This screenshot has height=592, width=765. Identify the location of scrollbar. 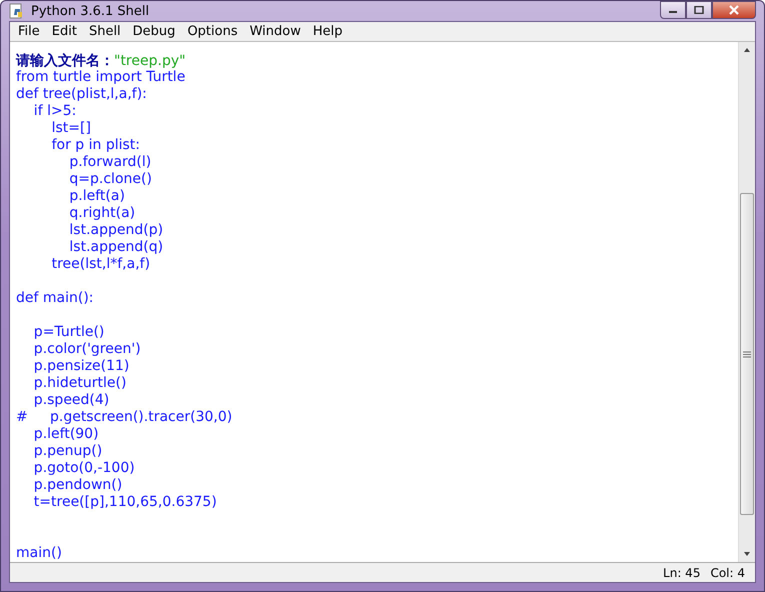
(746, 302).